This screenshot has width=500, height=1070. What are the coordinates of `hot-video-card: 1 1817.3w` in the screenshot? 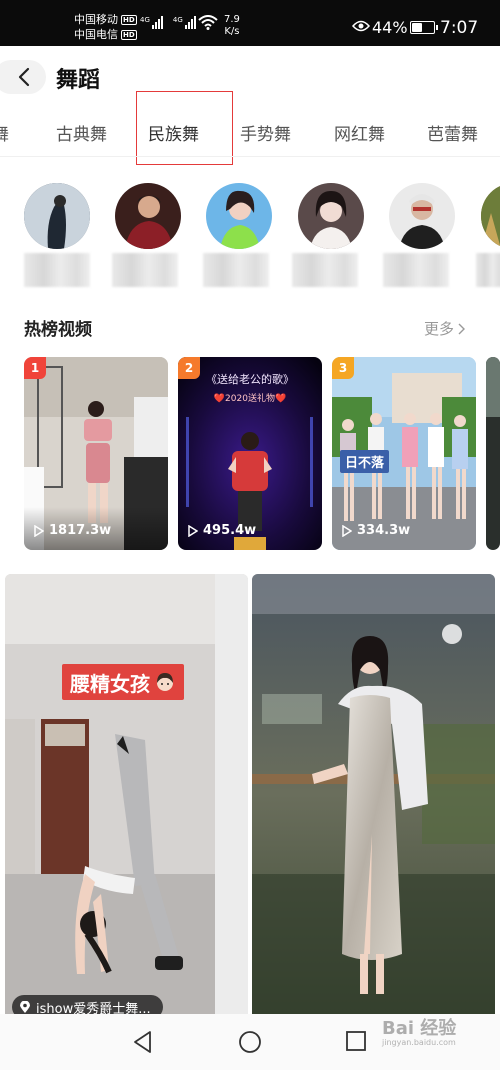 It's located at (96, 453).